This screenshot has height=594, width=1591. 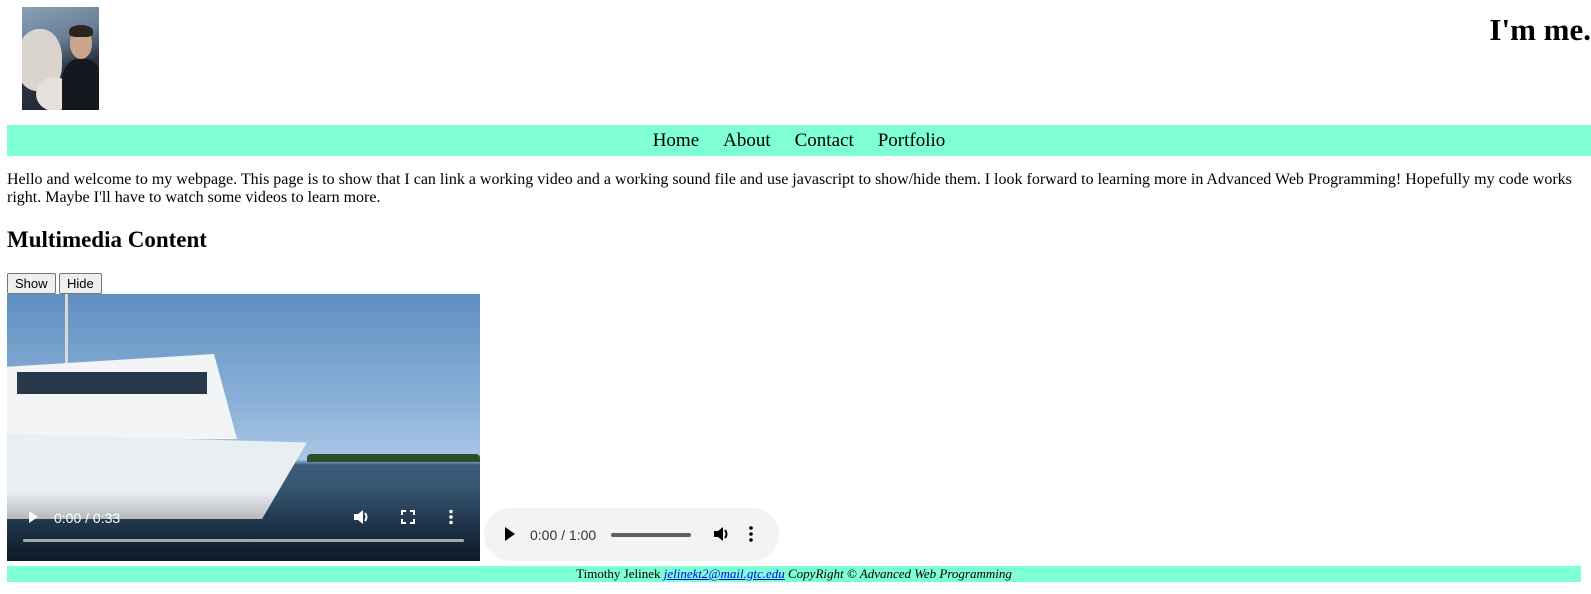 What do you see at coordinates (243, 518) in the screenshot?
I see `video-controls: 0:00 / 0:33` at bounding box center [243, 518].